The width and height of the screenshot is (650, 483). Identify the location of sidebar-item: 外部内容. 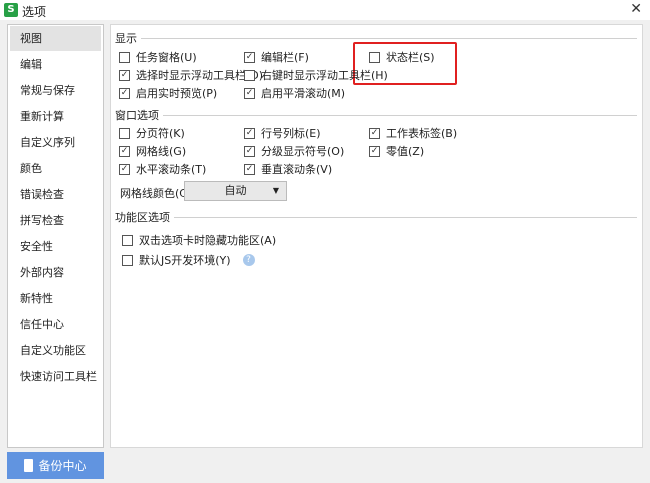
(55, 272).